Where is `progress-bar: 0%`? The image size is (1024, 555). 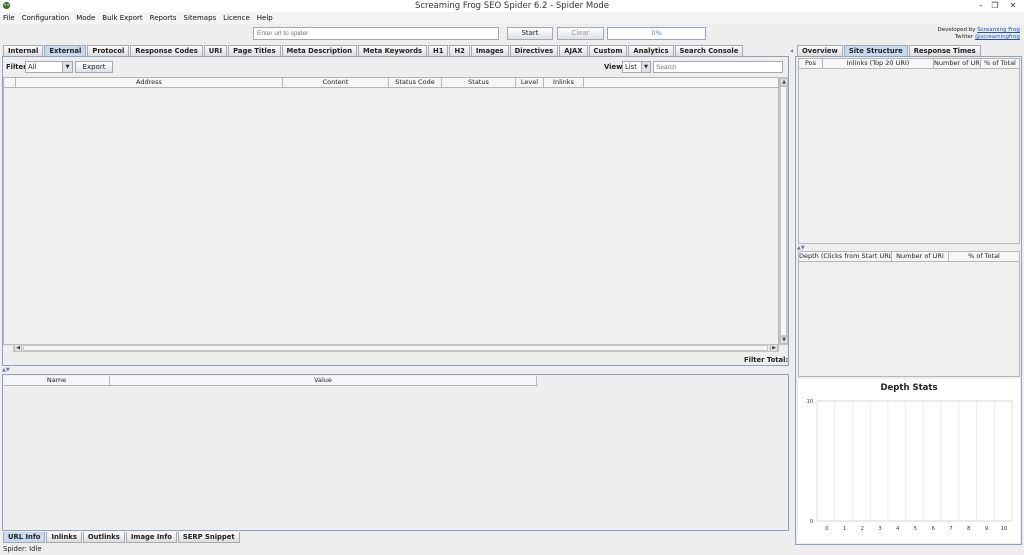
progress-bar: 0% is located at coordinates (656, 33).